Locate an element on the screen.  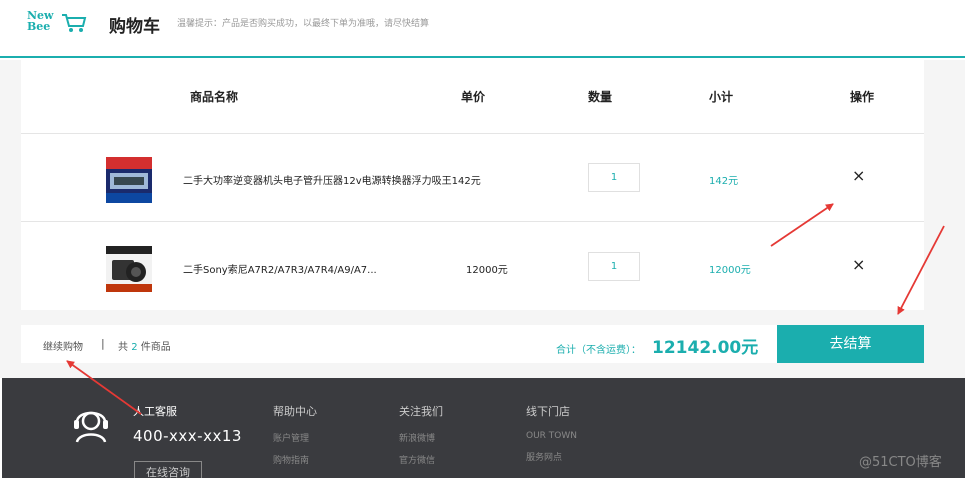
annotation-arrow-checkout is located at coordinates (921, 270).